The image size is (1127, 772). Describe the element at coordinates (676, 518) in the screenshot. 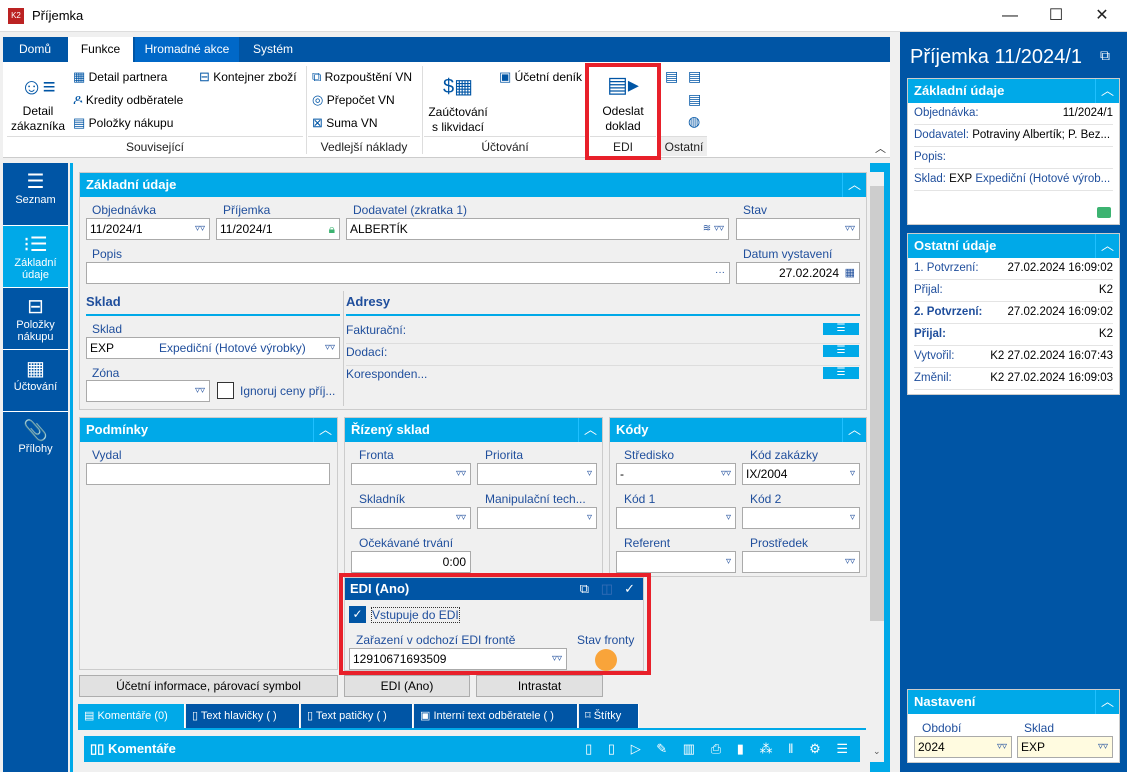

I see `kod1-field: ▿` at that location.